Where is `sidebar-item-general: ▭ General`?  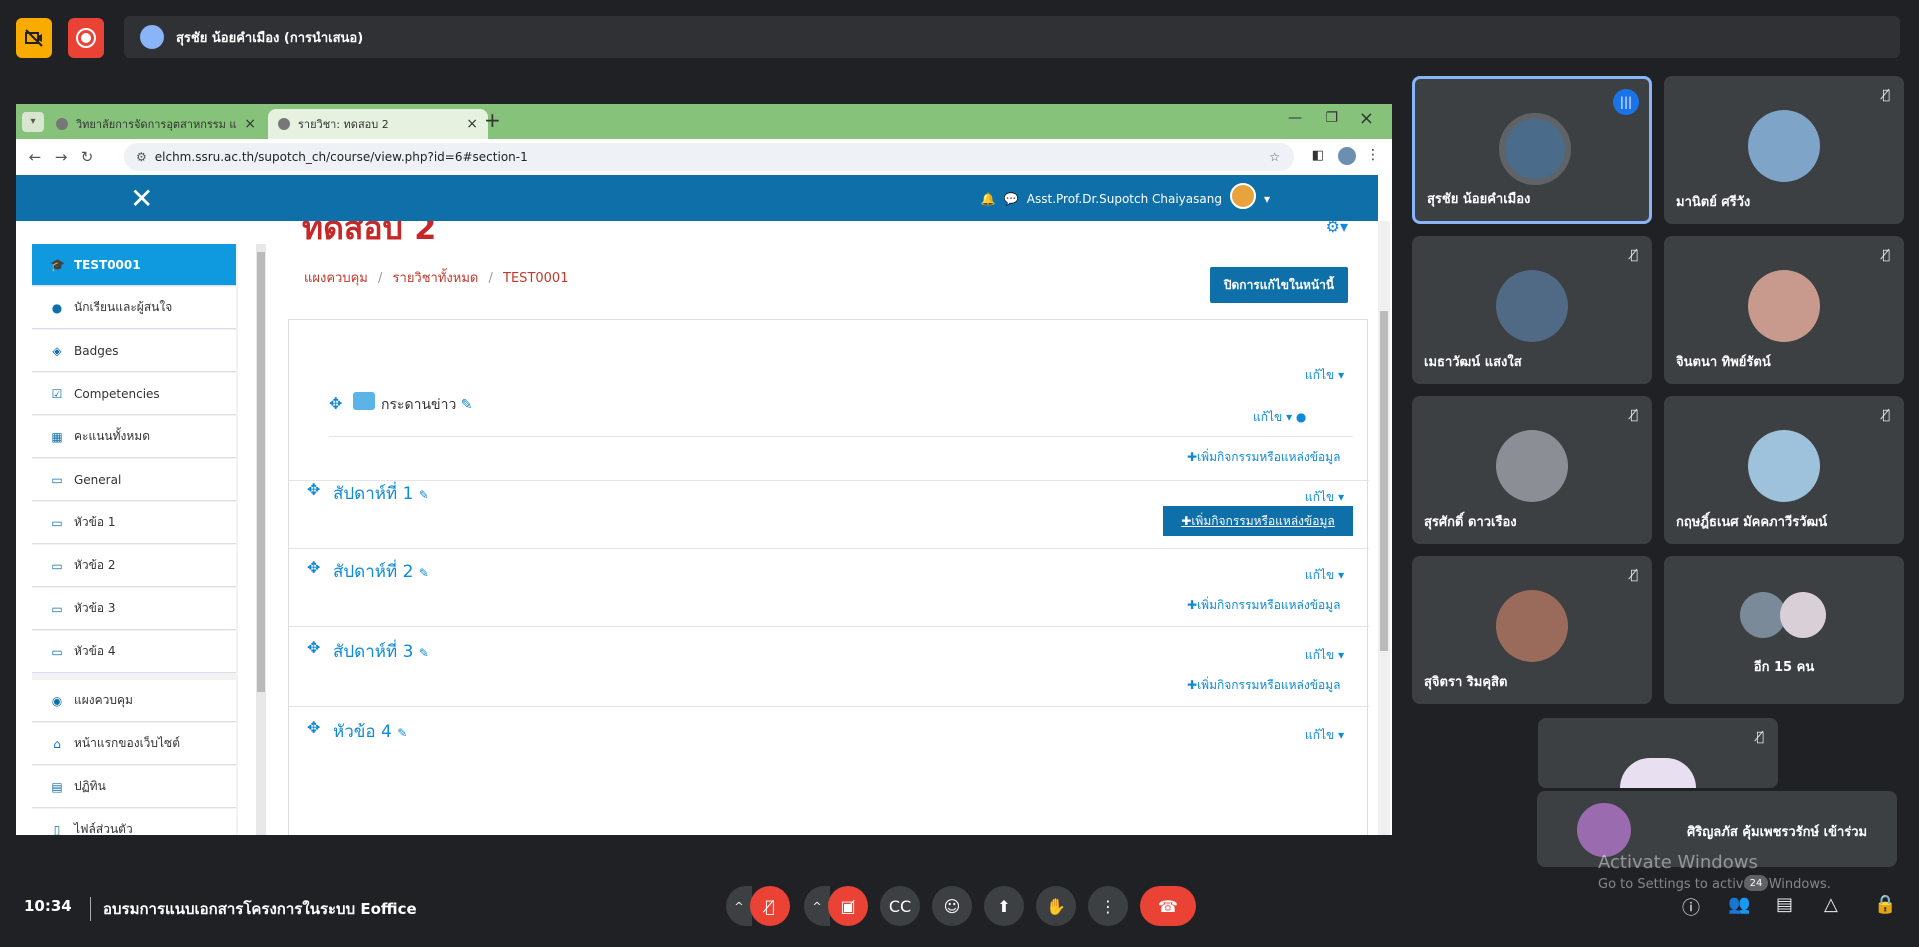
sidebar-item-general: ▭ General is located at coordinates (134, 480).